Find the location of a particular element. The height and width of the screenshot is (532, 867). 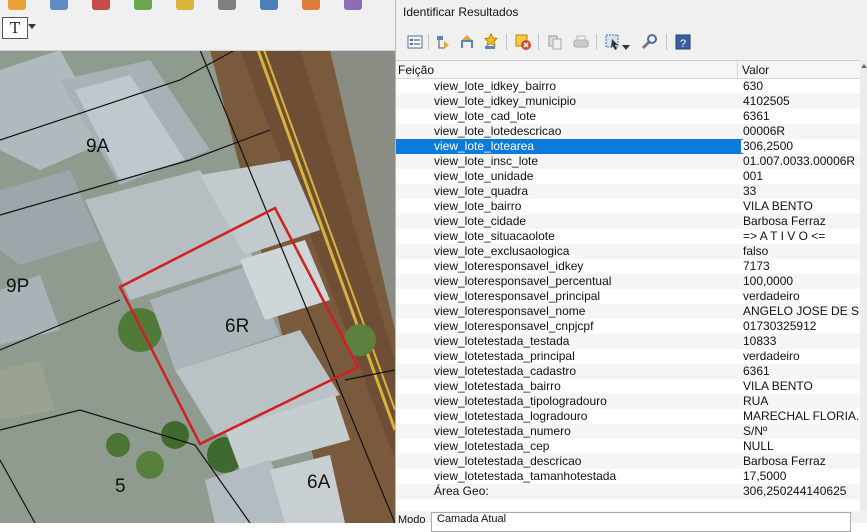

row-value: RUA is located at coordinates (756, 401).